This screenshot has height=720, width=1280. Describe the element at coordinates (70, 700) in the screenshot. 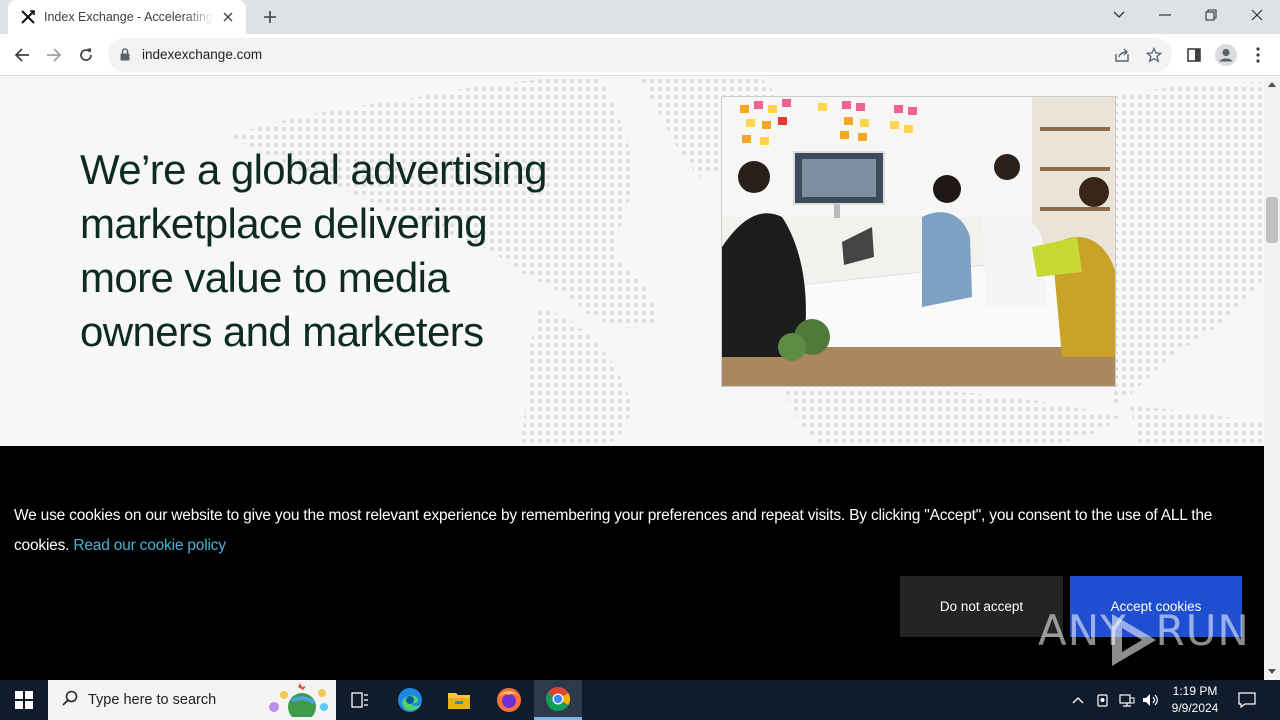

I see `search-icon` at that location.